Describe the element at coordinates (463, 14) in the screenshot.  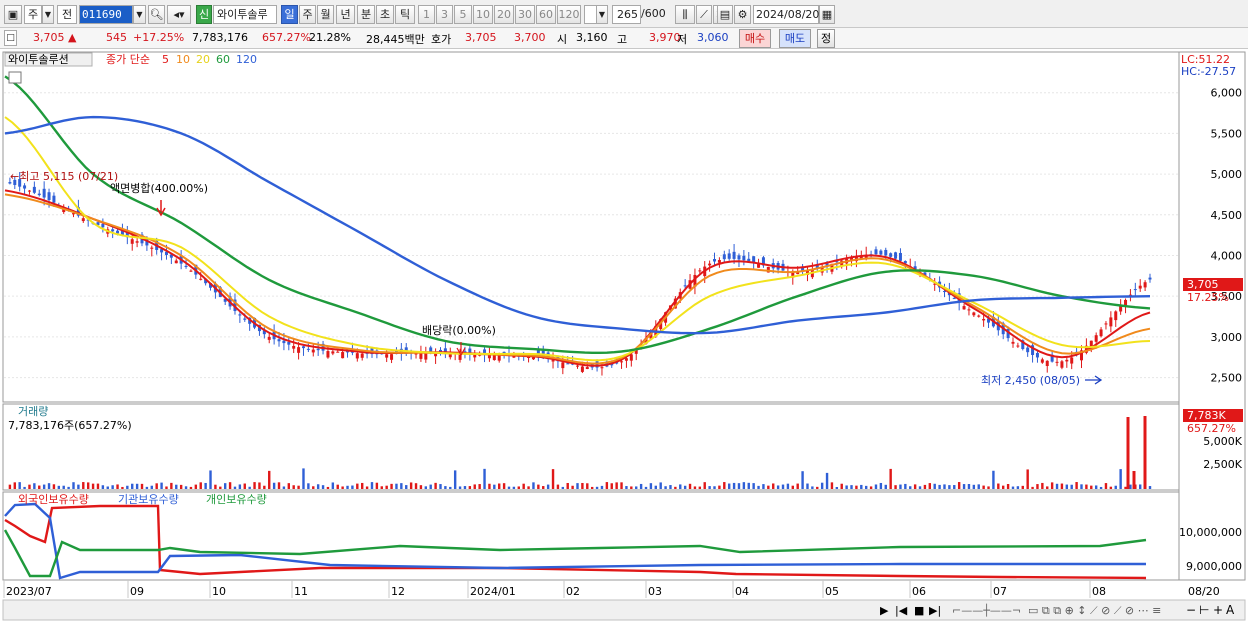
I see `interval-5-button: 5` at that location.